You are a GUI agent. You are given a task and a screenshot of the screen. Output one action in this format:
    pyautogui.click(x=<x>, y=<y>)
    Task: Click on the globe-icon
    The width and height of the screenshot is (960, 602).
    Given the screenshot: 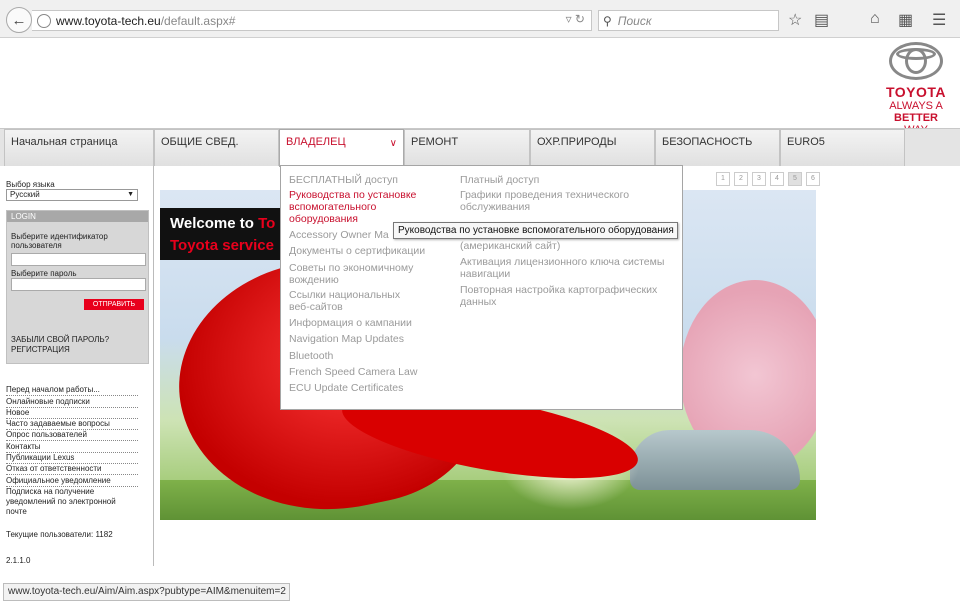 What is the action you would take?
    pyautogui.click(x=44, y=20)
    